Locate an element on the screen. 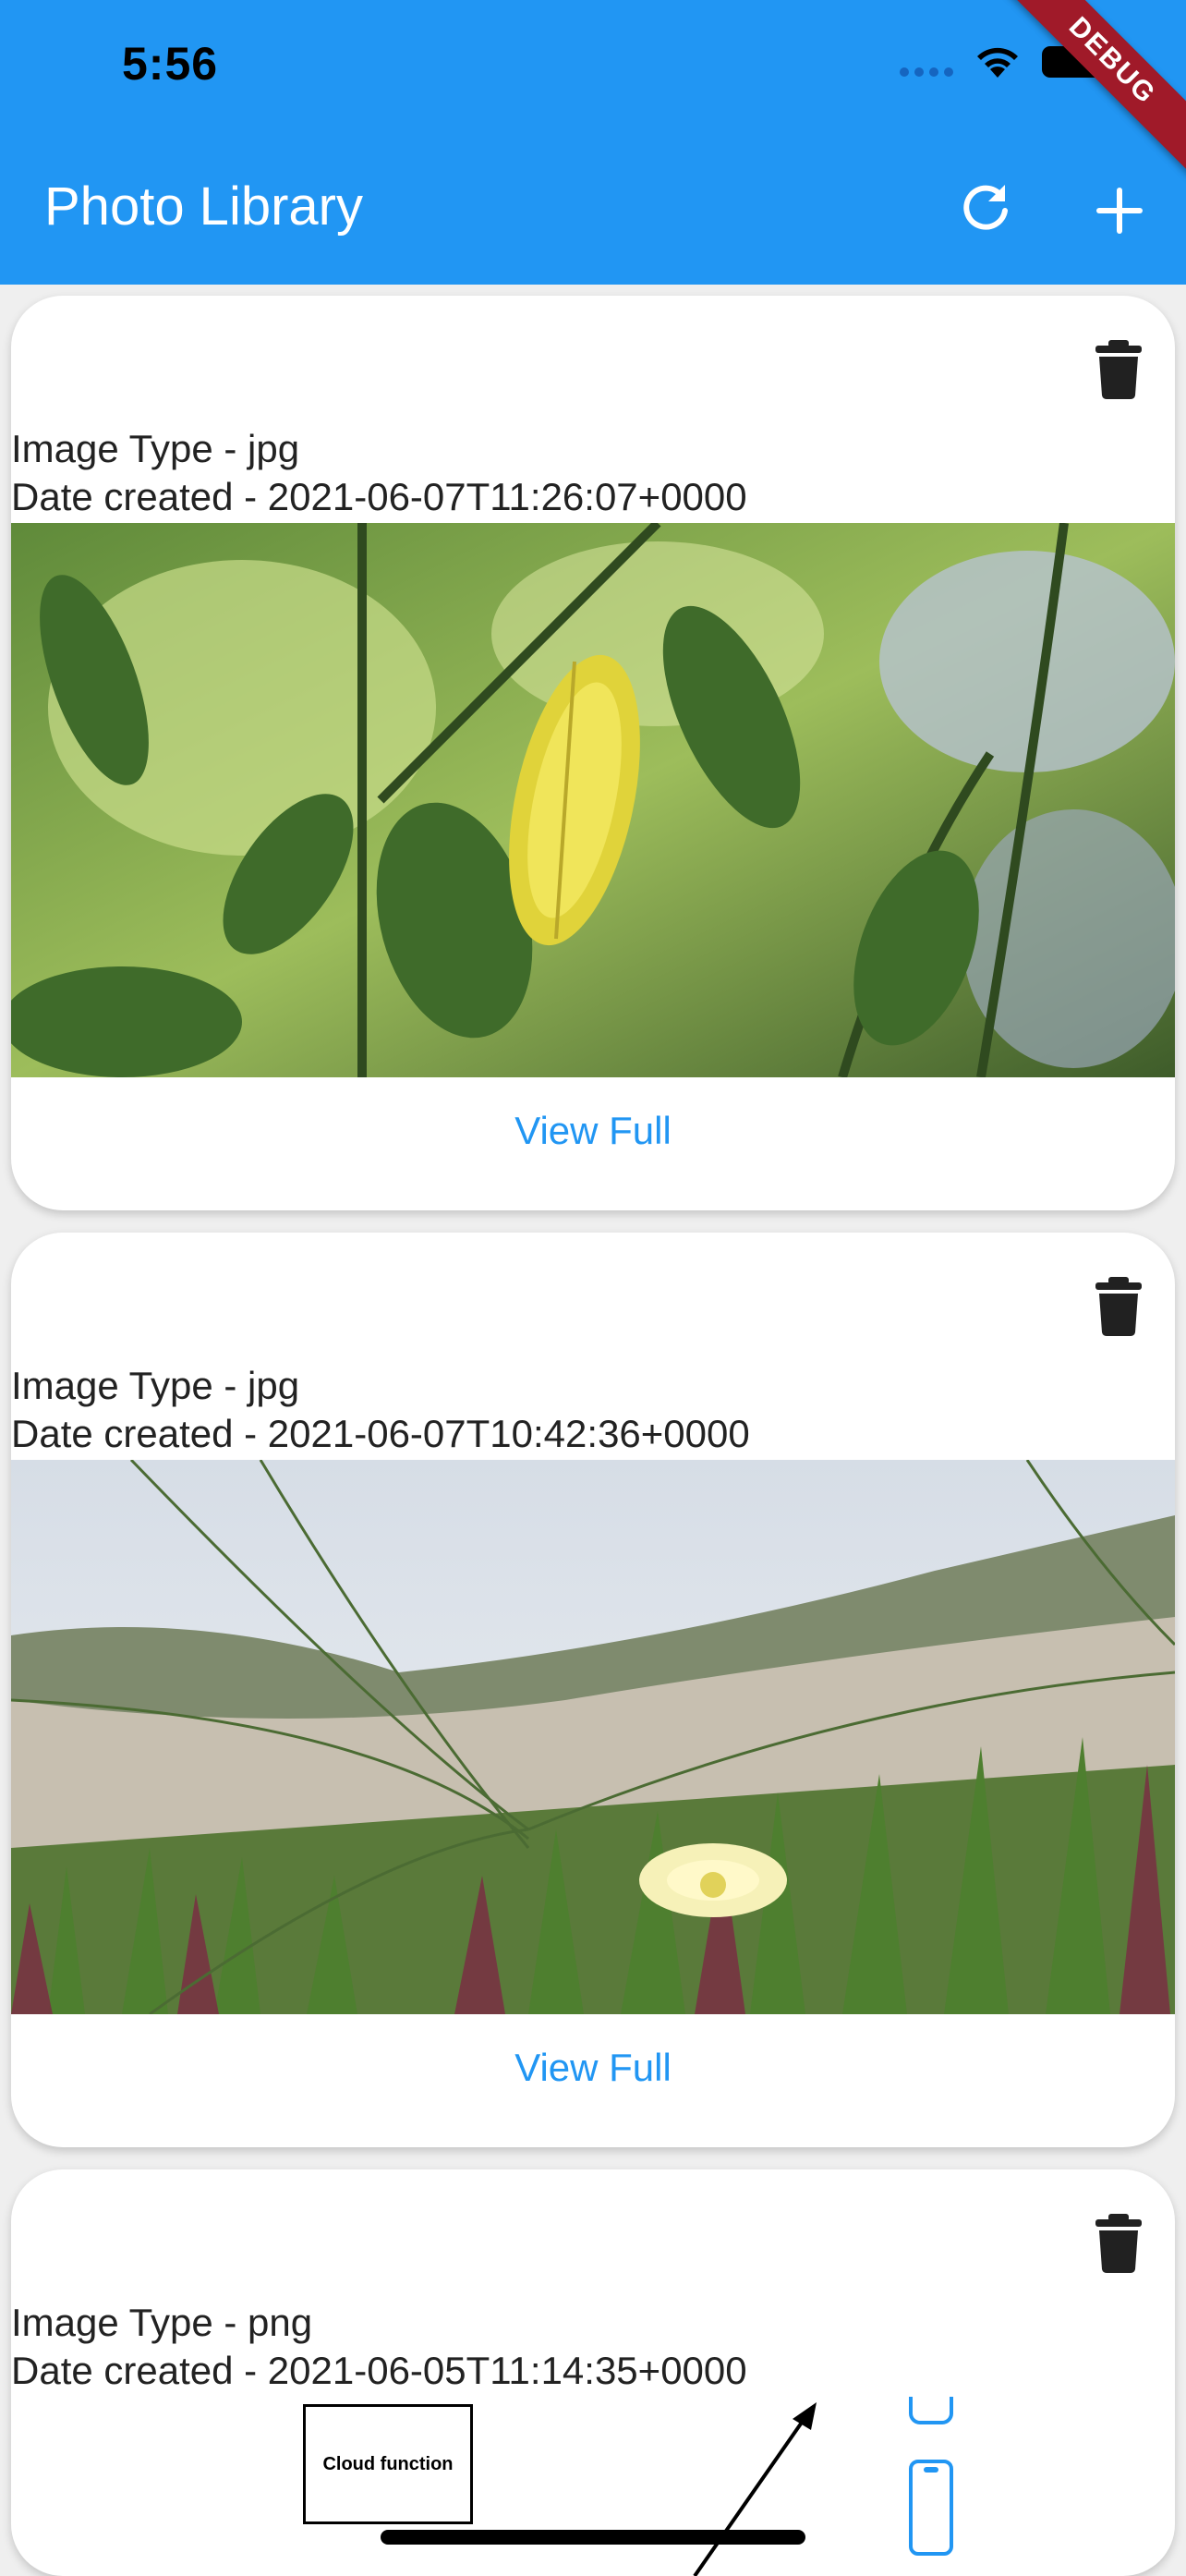 The width and height of the screenshot is (1186, 2576). photo-image: Cloud function is located at coordinates (593, 2486).